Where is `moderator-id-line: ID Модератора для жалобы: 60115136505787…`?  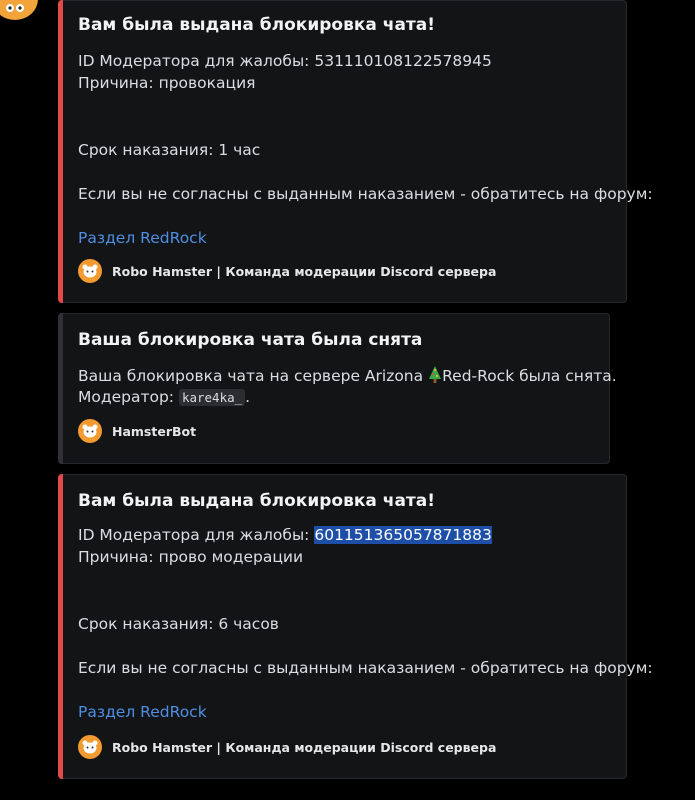 moderator-id-line: ID Модератора для жалобы: 60115136505787… is located at coordinates (285, 535).